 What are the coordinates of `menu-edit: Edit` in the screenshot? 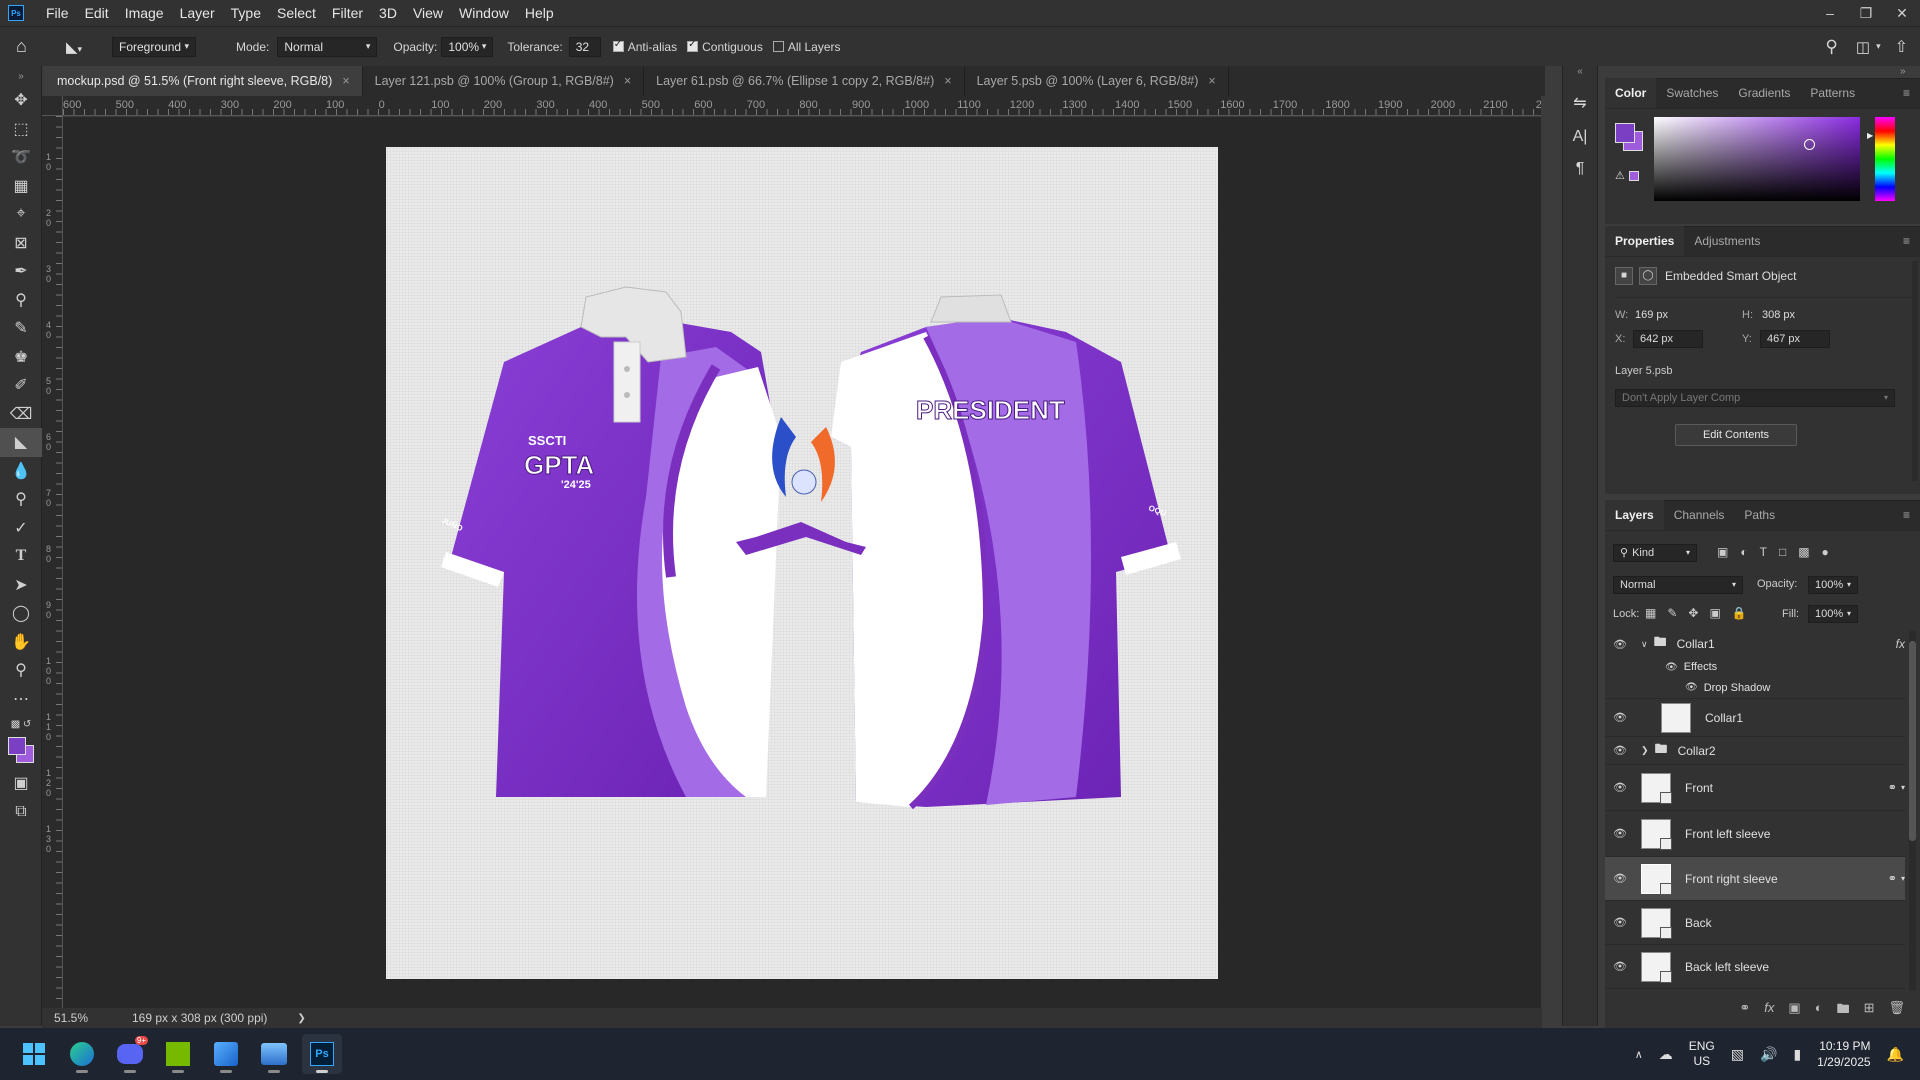 It's located at (97, 13).